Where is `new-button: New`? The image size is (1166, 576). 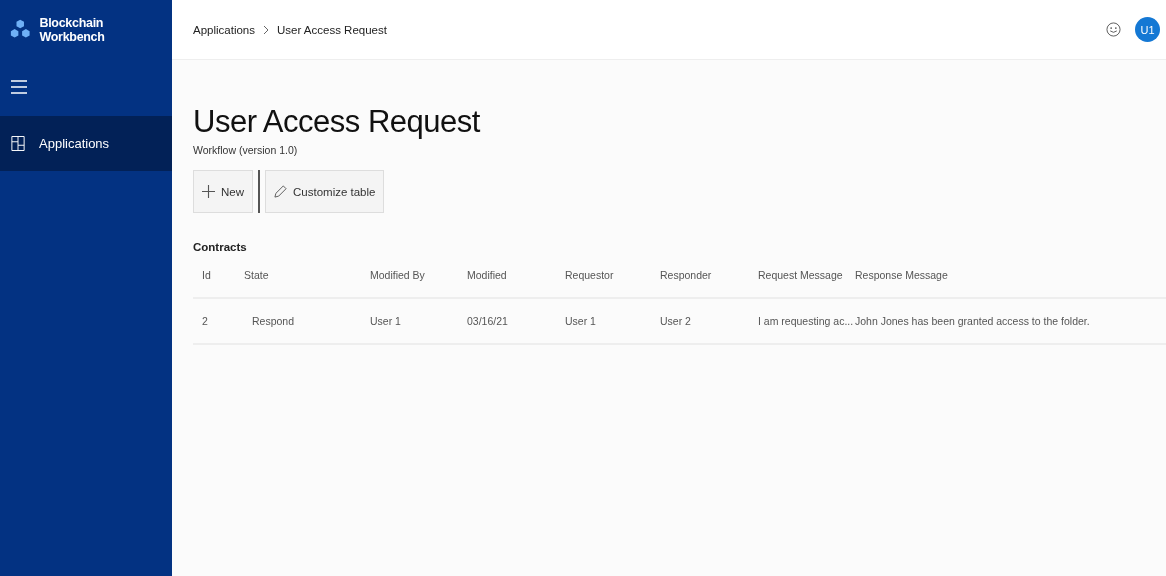
new-button: New is located at coordinates (223, 191).